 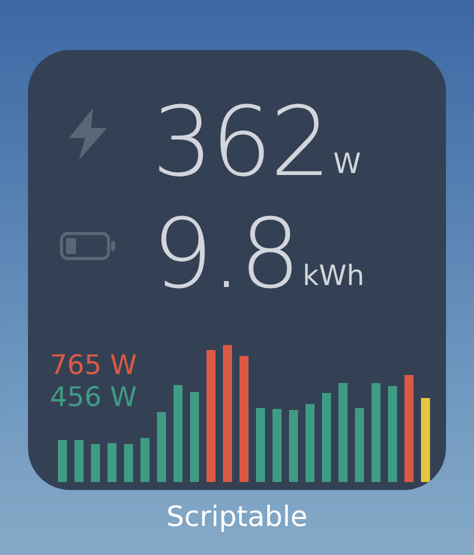 What do you see at coordinates (333, 275) in the screenshot?
I see `reading-unit: kWh` at bounding box center [333, 275].